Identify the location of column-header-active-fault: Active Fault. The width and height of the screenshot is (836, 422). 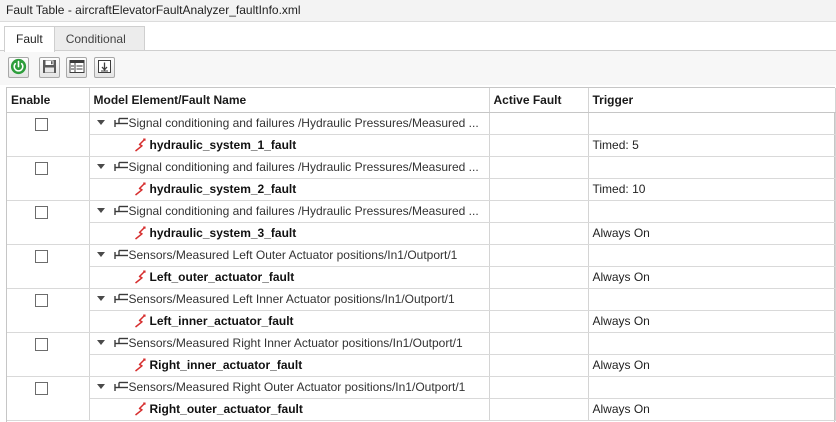
(539, 100).